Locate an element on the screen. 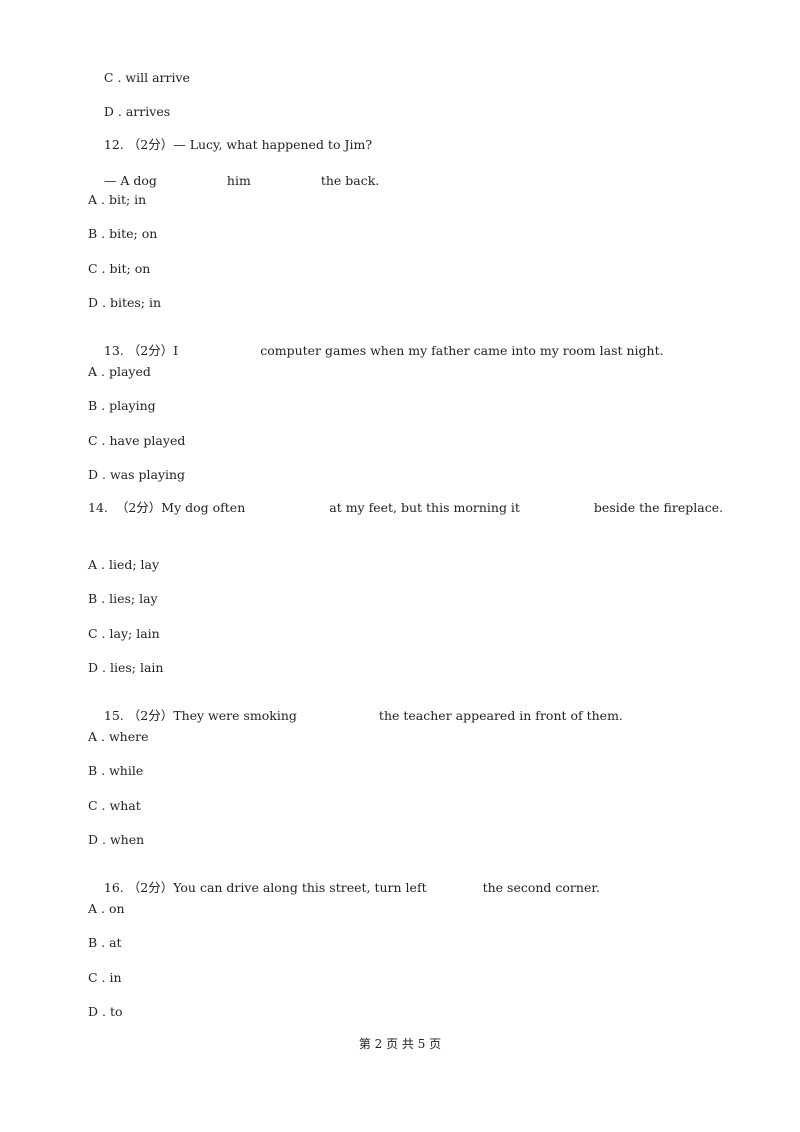  option-text: in is located at coordinates (115, 977).